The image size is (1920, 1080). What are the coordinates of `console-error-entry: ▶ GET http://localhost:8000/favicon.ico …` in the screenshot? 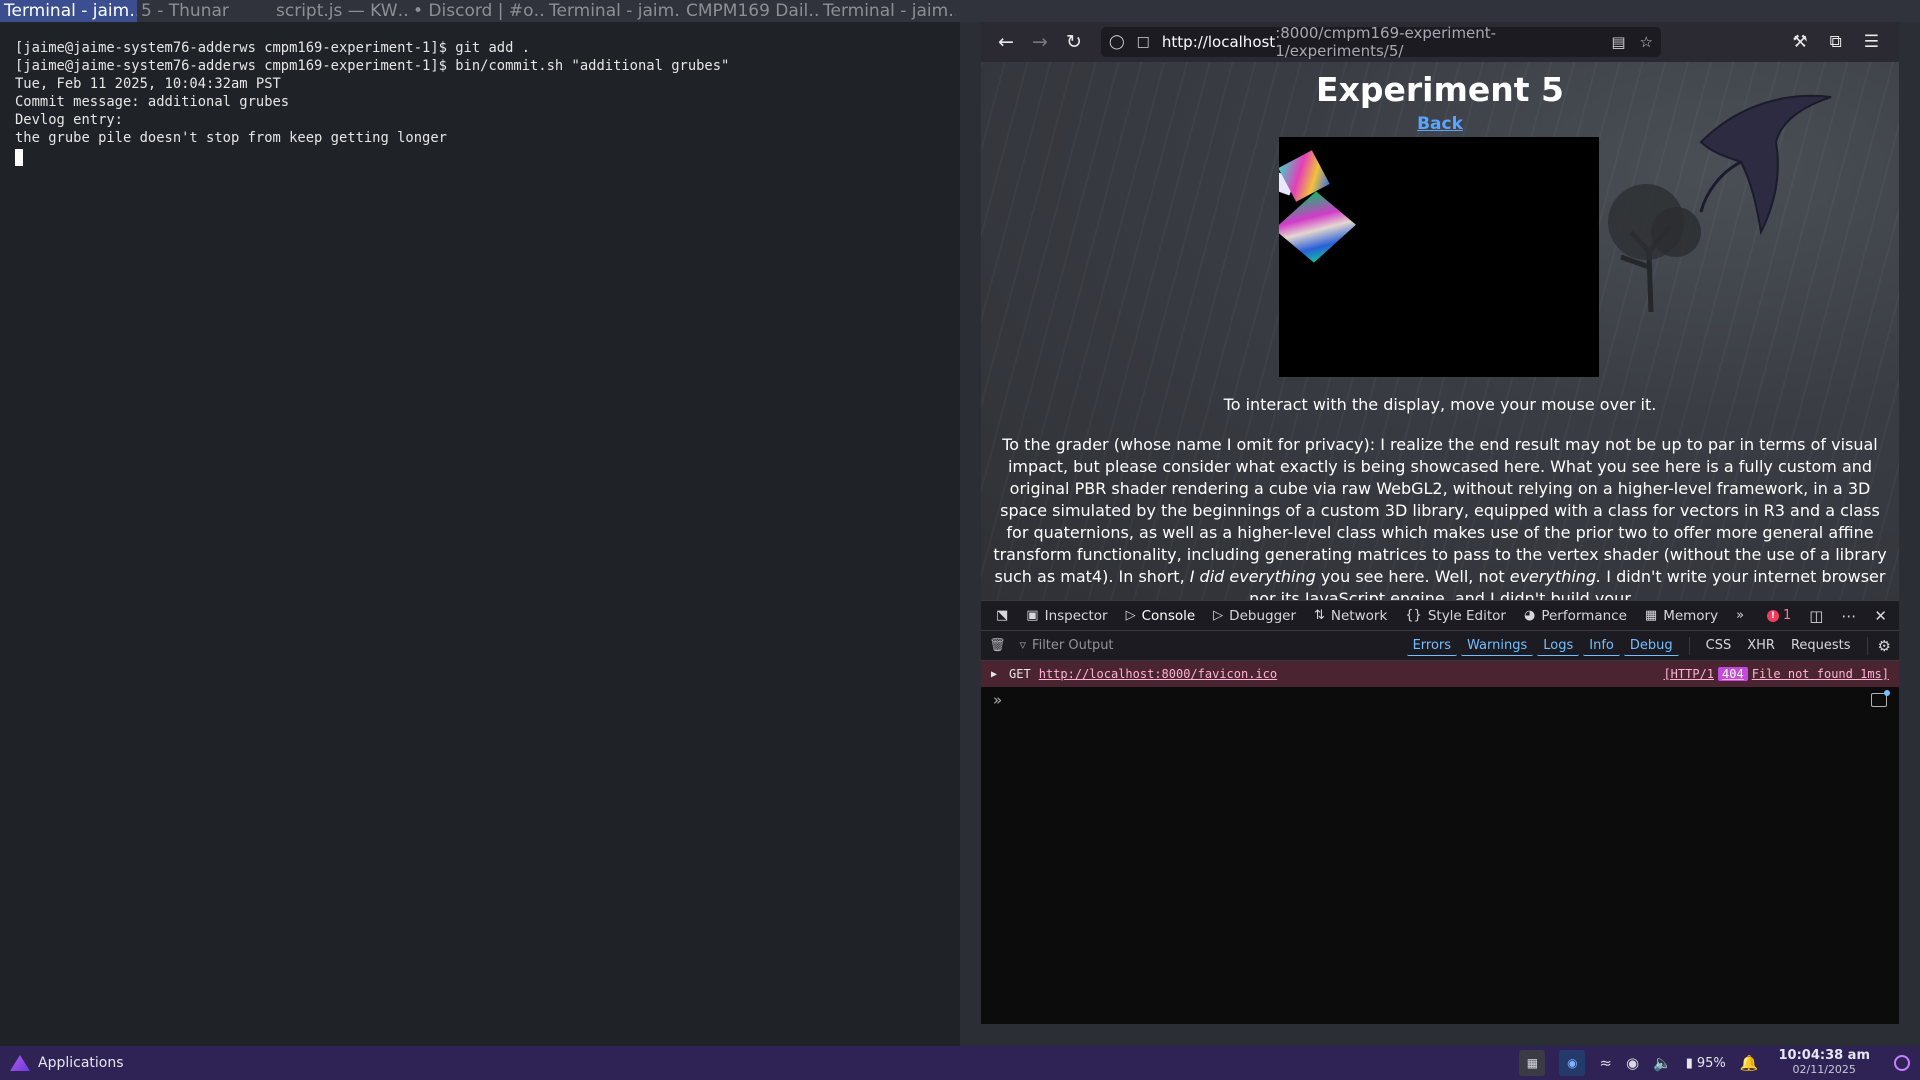 It's located at (1440, 674).